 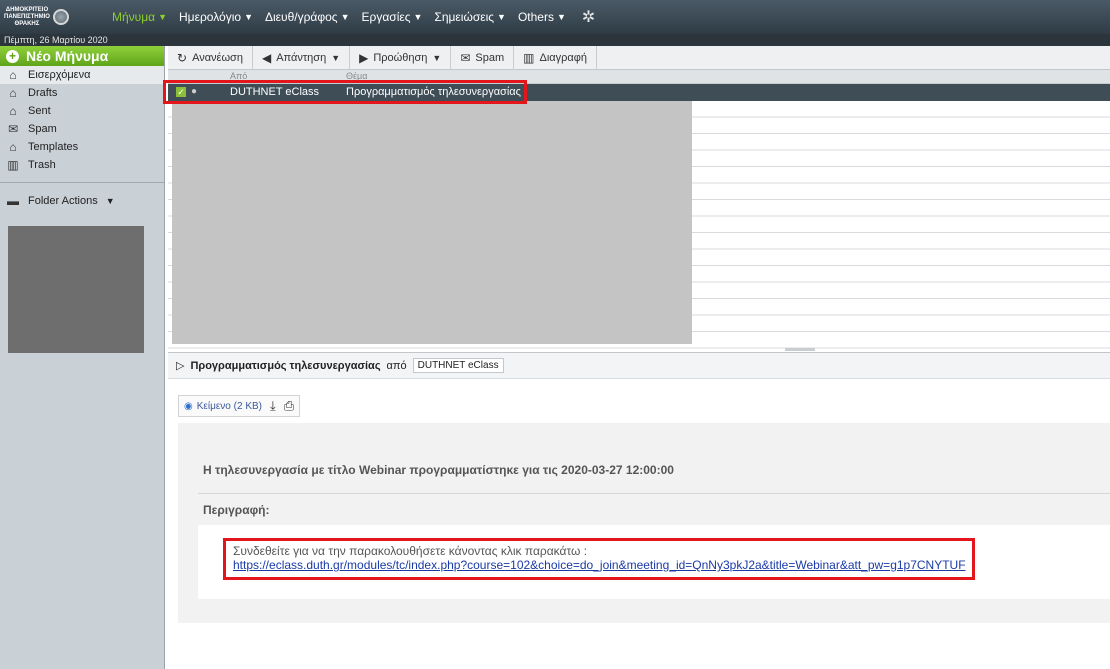 What do you see at coordinates (458, 365) in the screenshot?
I see `sender-tag: DUTHNET eClass` at bounding box center [458, 365].